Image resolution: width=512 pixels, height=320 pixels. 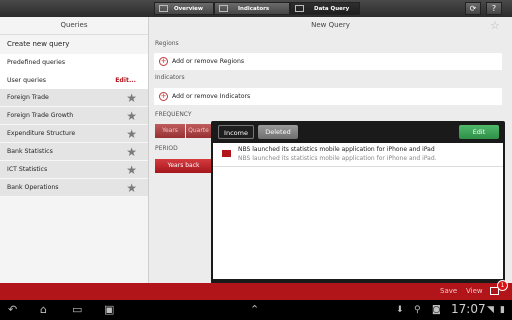 I want to click on back-icon: ↶, so click(x=12, y=310).